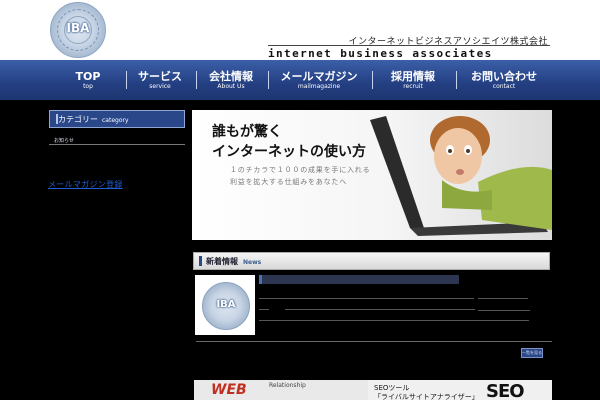 The image size is (600, 400). I want to click on news-thumbnail: IBA, so click(225, 305).